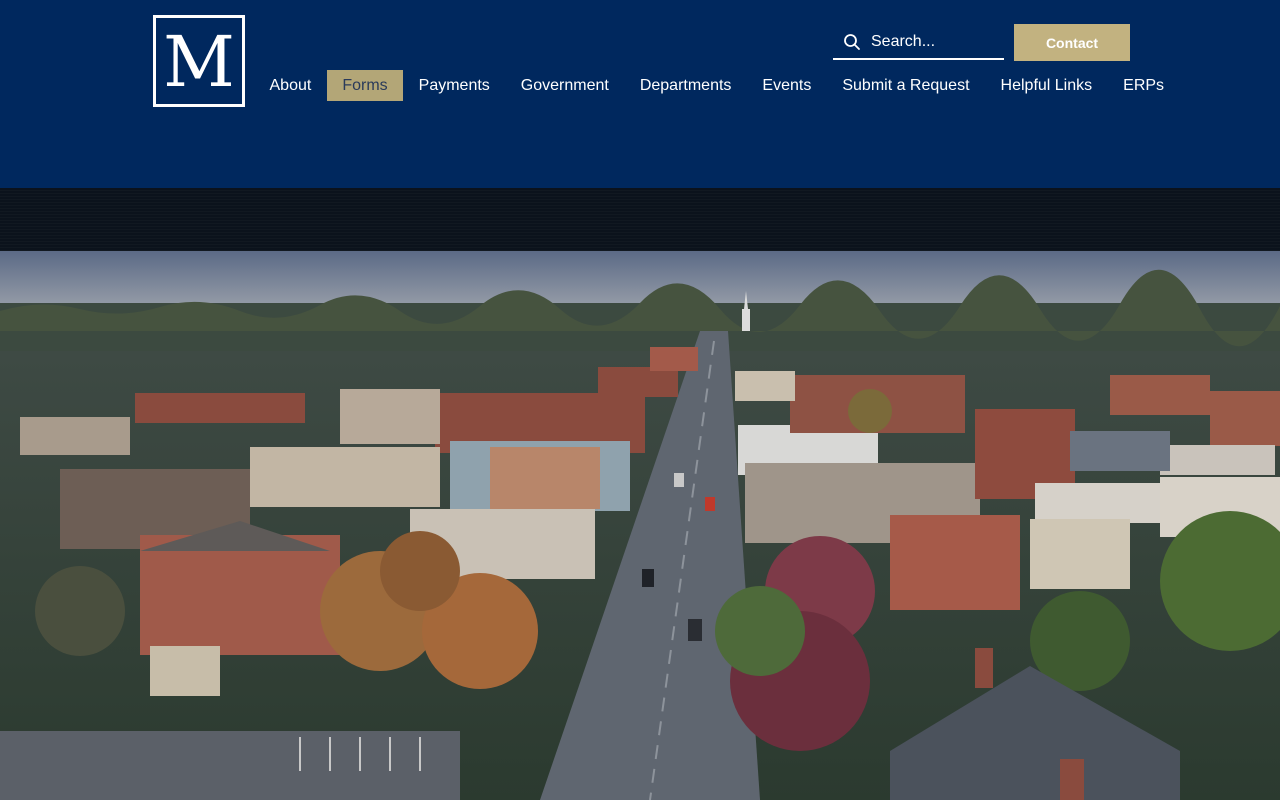 The image size is (1280, 800). What do you see at coordinates (1072, 42) in the screenshot?
I see `contact-button: Contact` at bounding box center [1072, 42].